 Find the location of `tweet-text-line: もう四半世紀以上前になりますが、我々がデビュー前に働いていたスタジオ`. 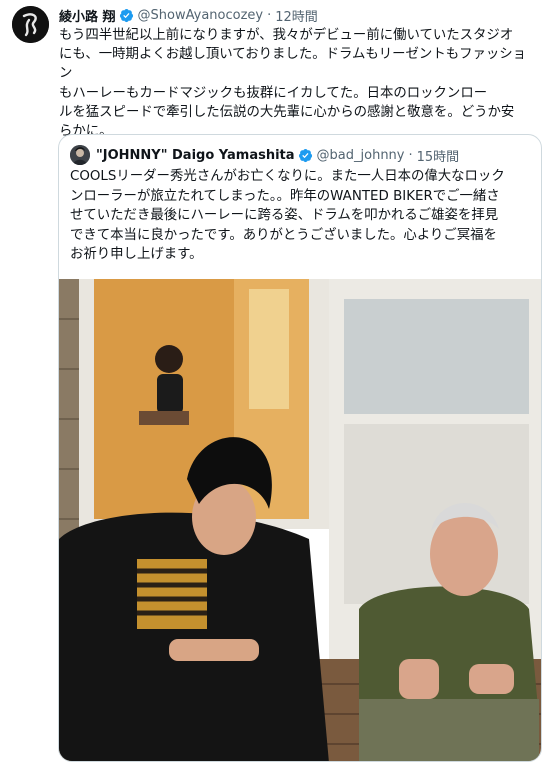

tweet-text-line: もう四半世紀以上前になりますが、我々がデビュー前に働いていたスタジオ is located at coordinates (286, 35).